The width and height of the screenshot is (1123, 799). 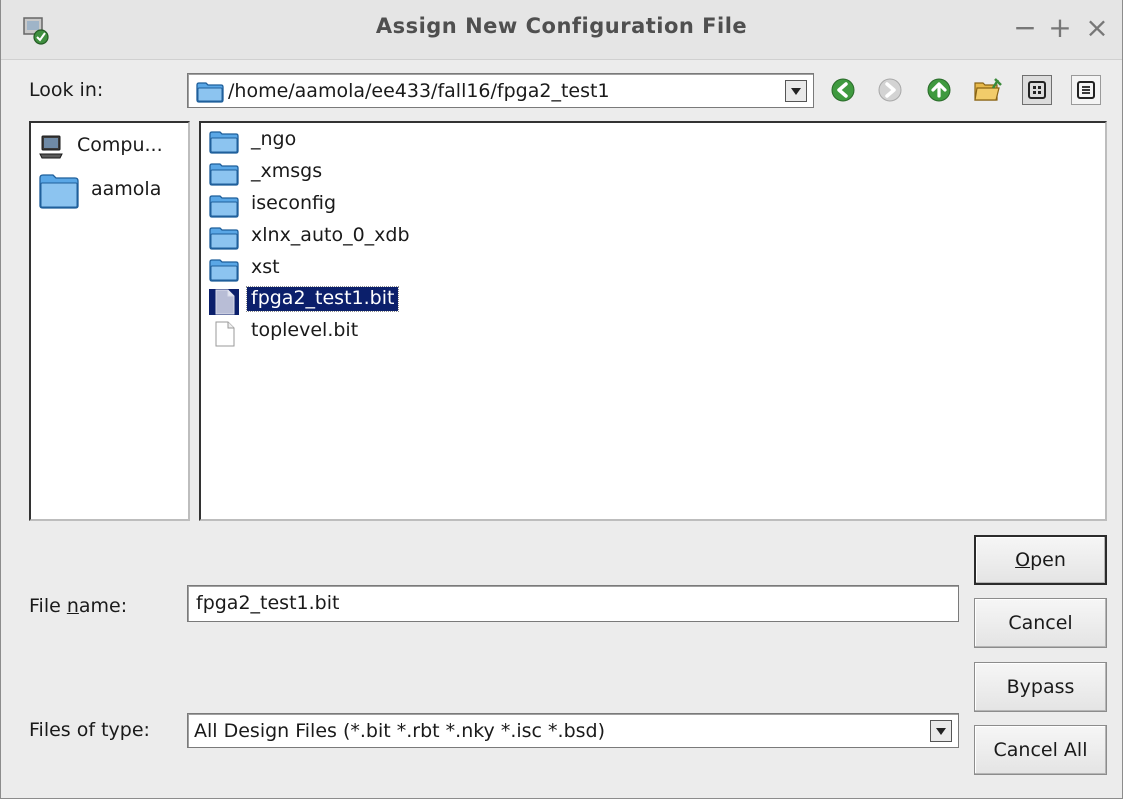 What do you see at coordinates (305, 330) in the screenshot?
I see `file-name: toplevel.bit` at bounding box center [305, 330].